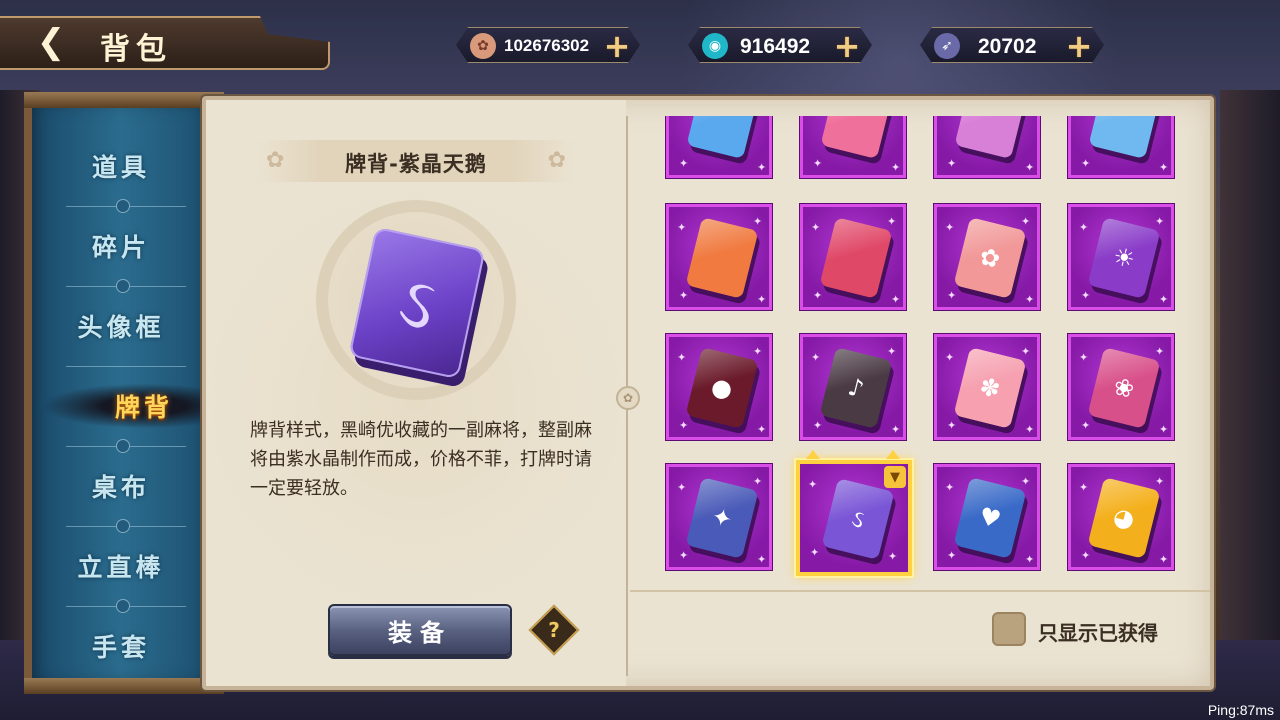 This screenshot has width=1280, height=720. I want to click on fish-value: 20702, so click(1007, 46).